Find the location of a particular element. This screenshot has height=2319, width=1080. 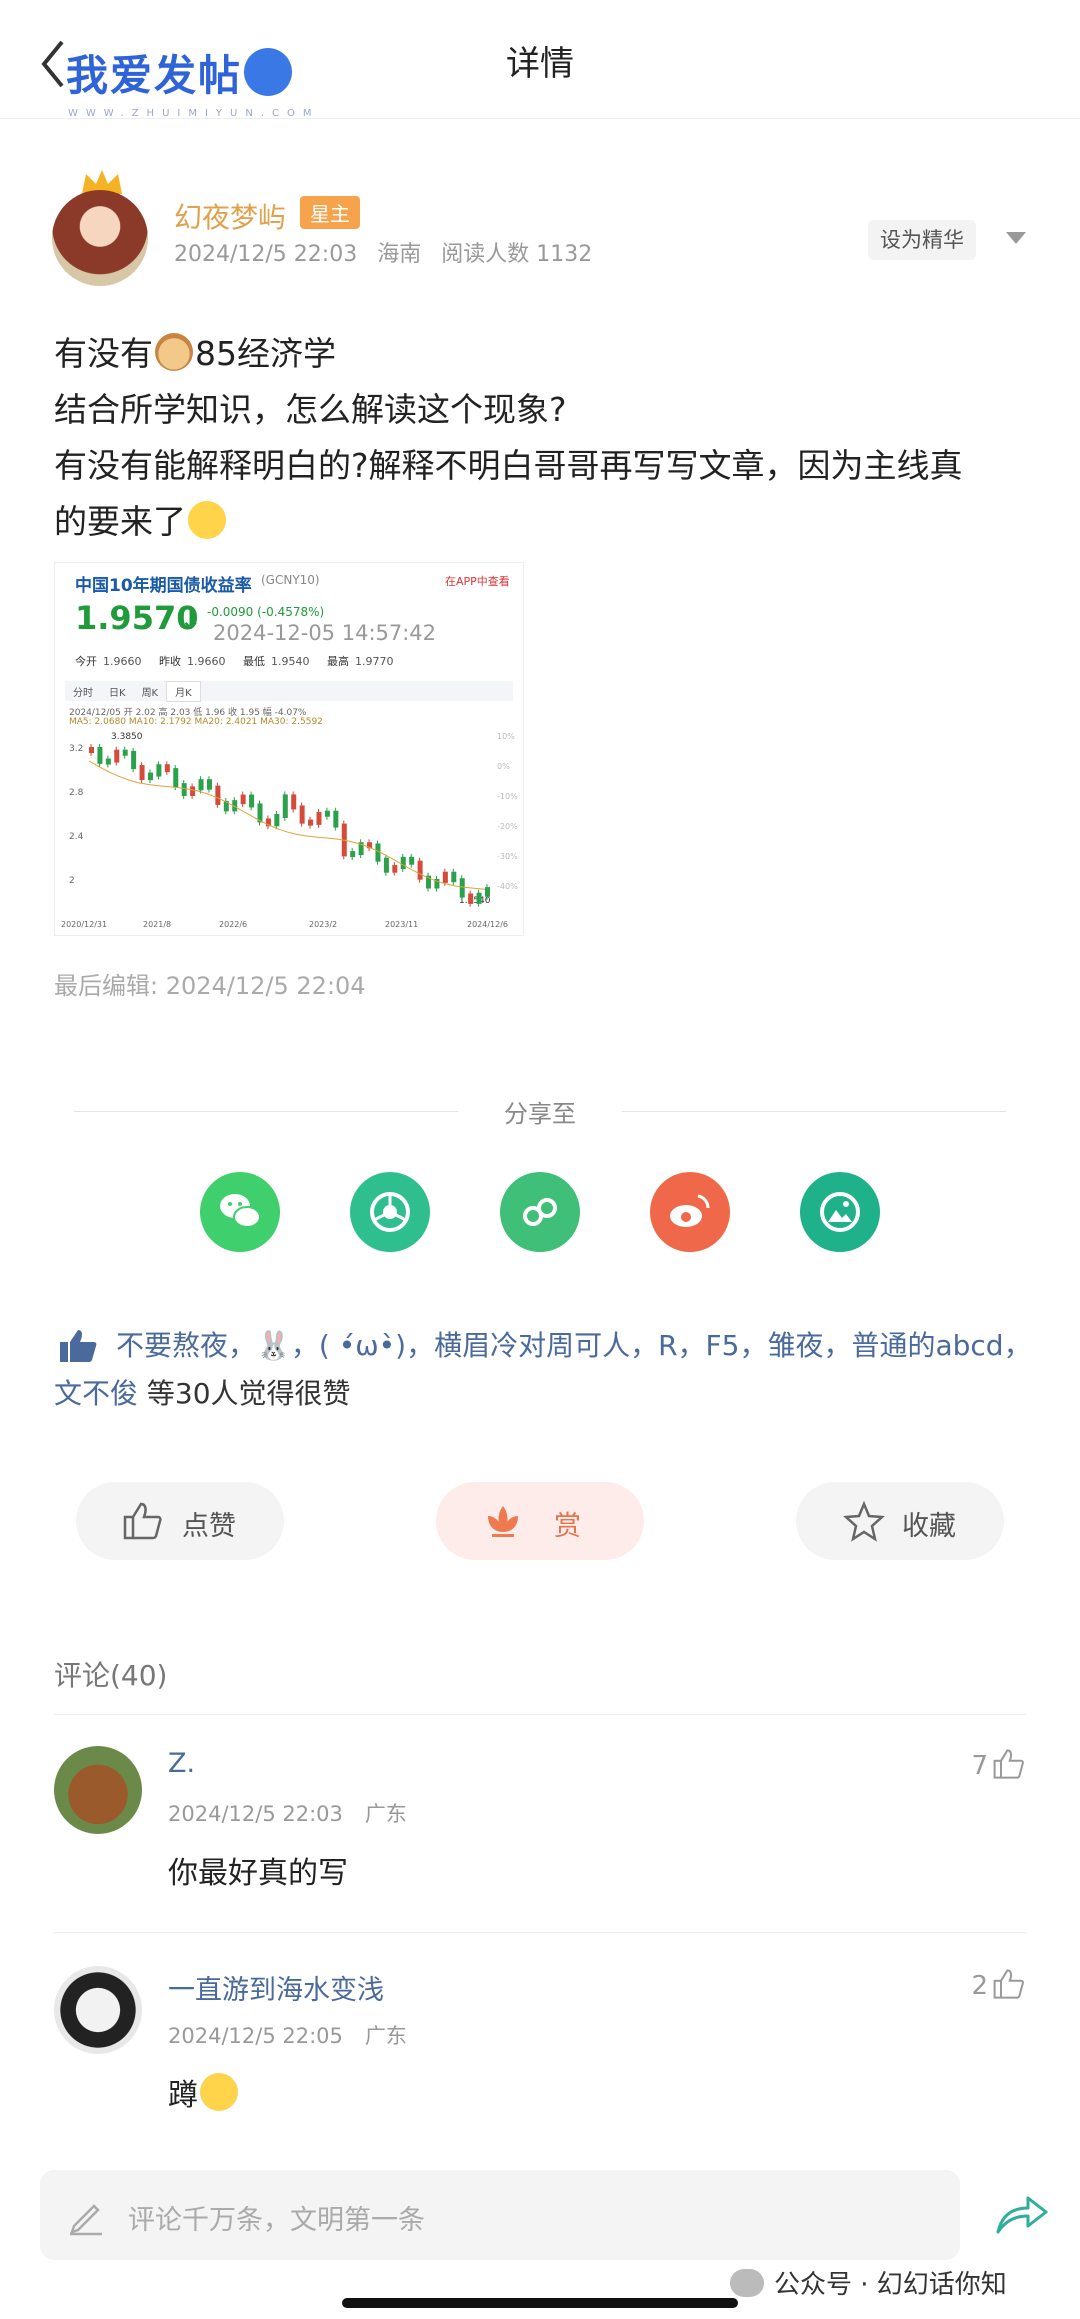

ohlc-label: 昨收 is located at coordinates (170, 661).